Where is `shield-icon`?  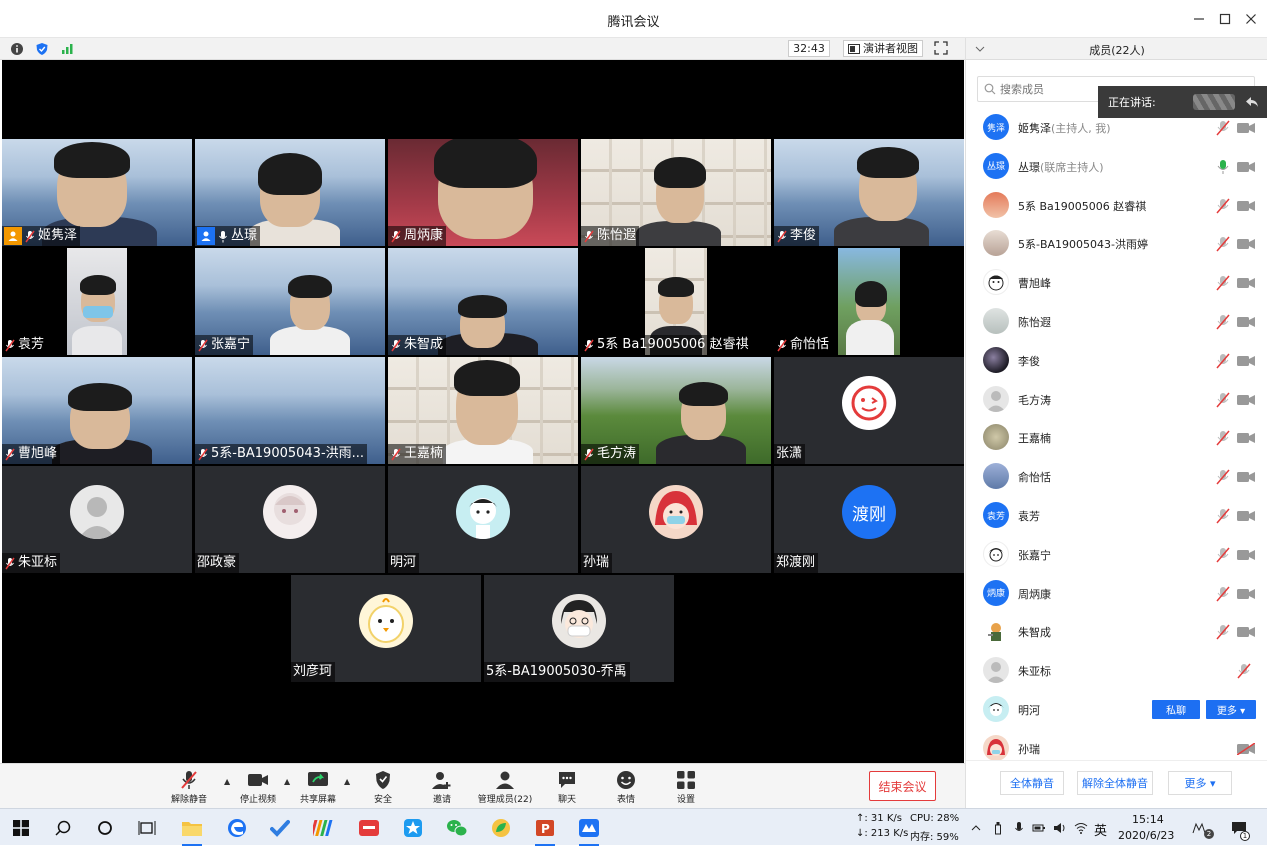
shield-icon is located at coordinates (42, 49).